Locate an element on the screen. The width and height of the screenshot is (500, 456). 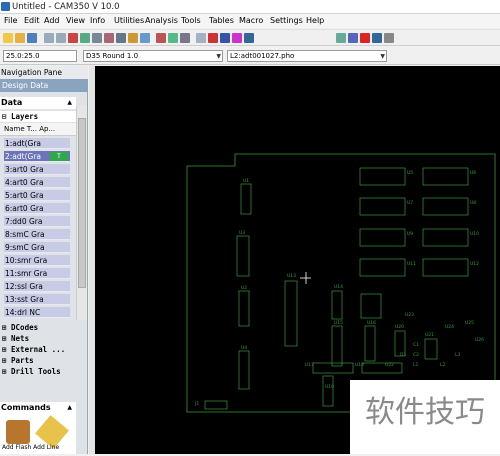
refdes-label: U10 is located at coordinates (474, 234).